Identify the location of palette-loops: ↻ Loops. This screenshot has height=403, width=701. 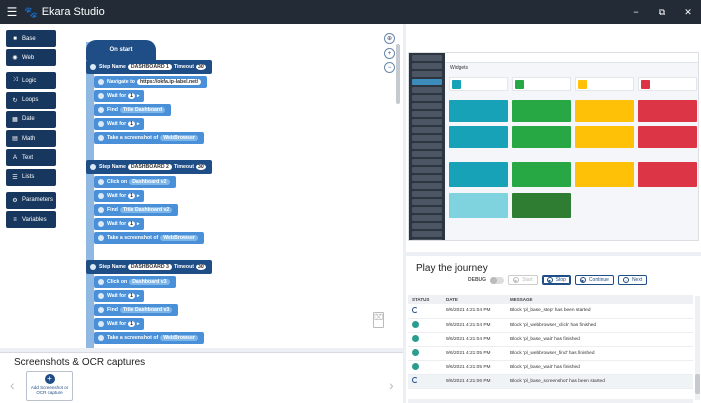
(31, 100).